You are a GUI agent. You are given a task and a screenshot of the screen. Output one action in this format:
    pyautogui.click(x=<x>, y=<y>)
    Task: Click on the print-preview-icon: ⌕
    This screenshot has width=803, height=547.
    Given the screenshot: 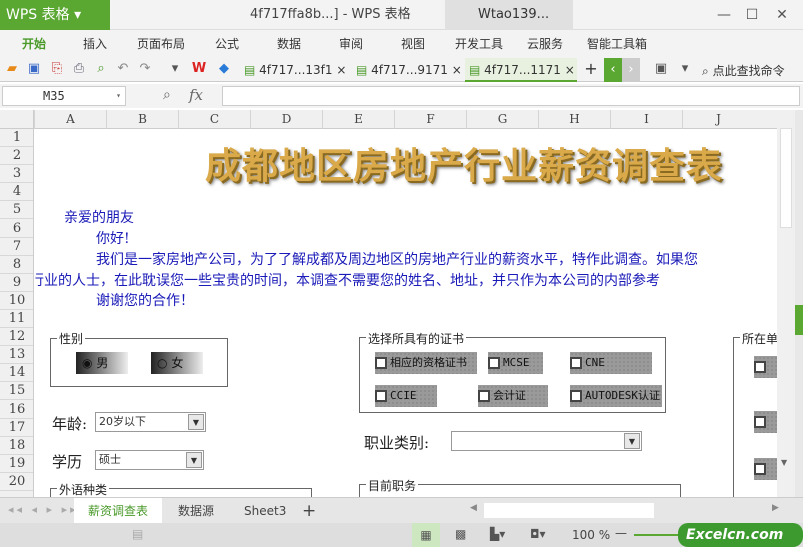 What is the action you would take?
    pyautogui.click(x=101, y=69)
    